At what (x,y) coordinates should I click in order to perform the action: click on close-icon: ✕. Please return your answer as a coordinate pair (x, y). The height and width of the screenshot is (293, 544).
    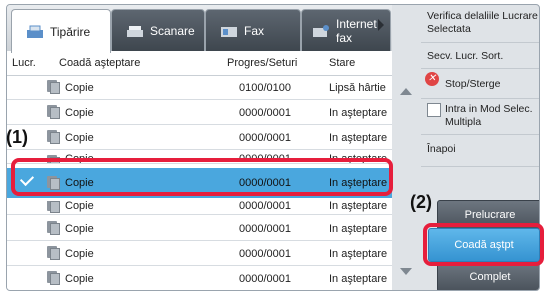
    Looking at the image, I should click on (432, 79).